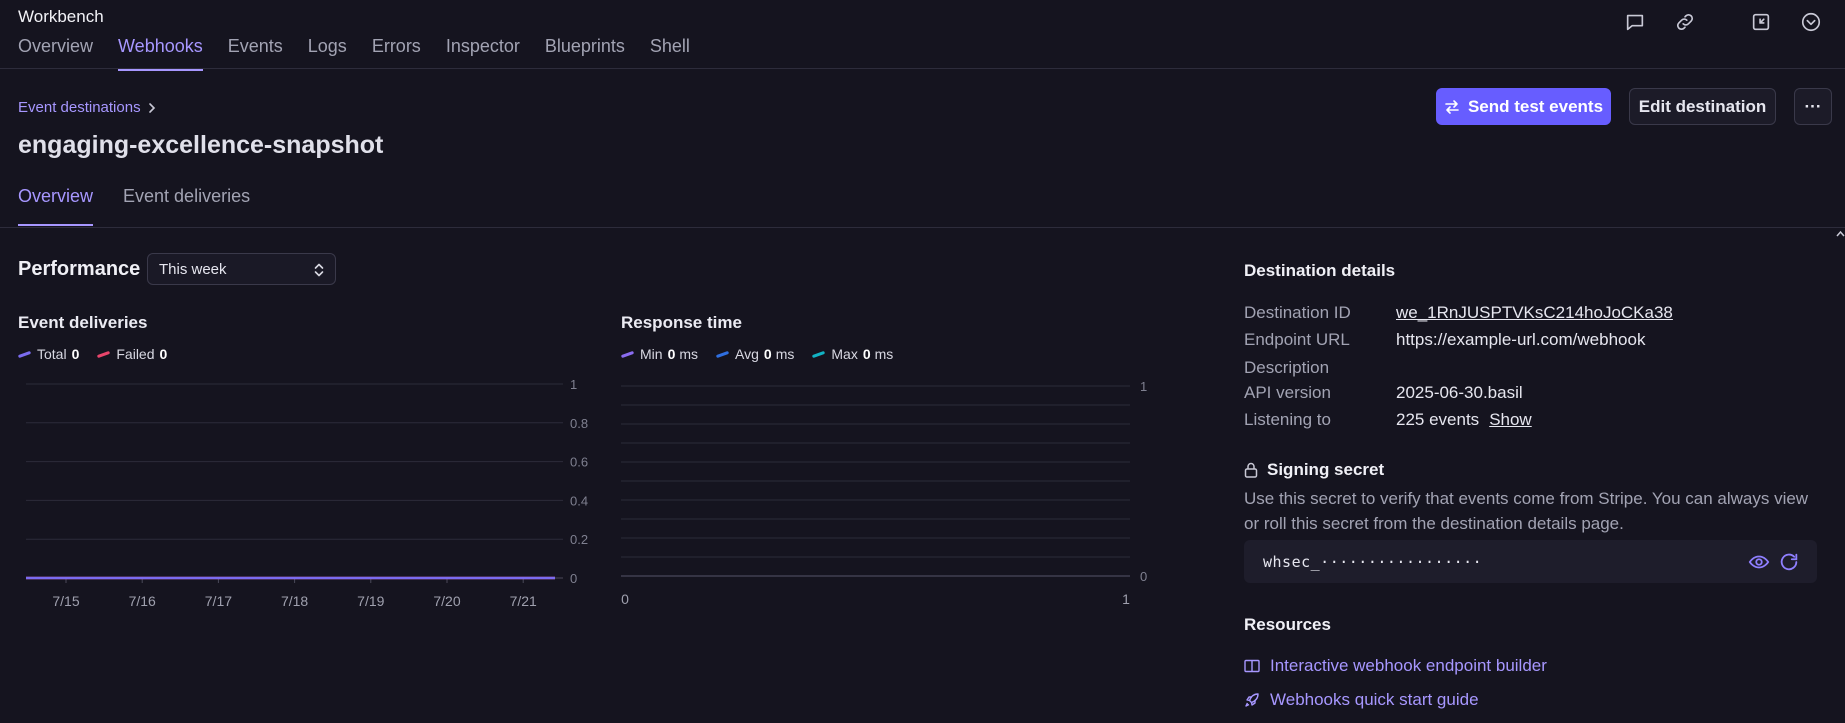  Describe the element at coordinates (579, 500) in the screenshot. I see `y-tick-label: 0.4` at that location.